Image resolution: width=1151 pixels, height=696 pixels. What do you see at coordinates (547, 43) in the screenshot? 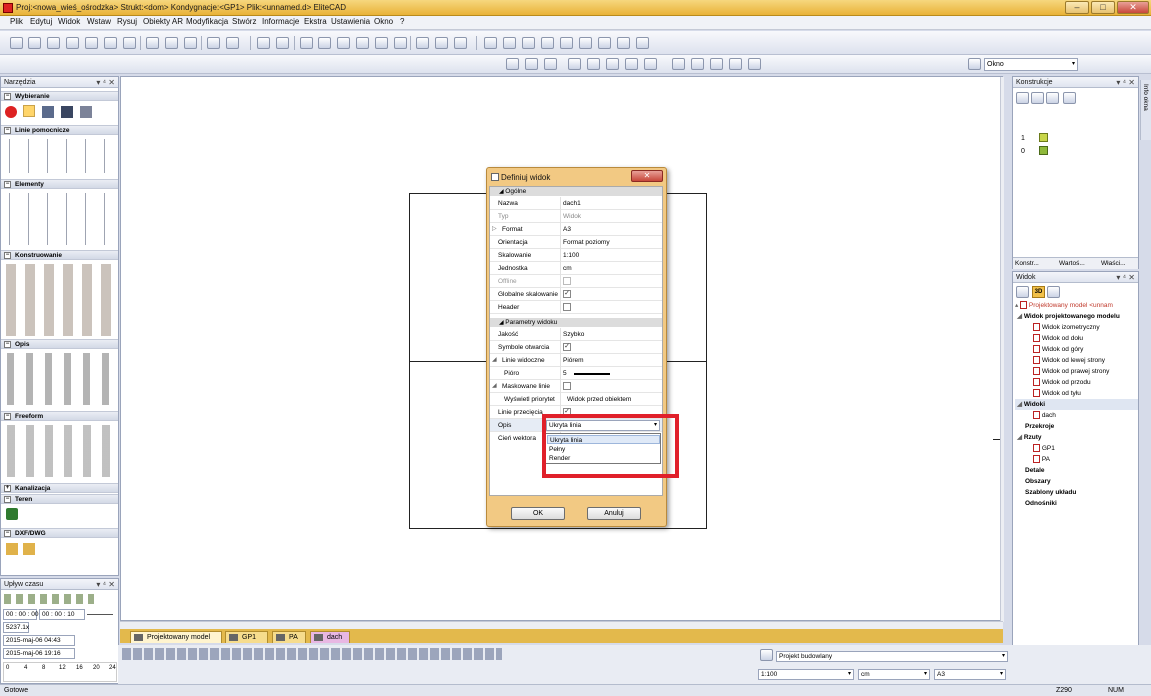
I see `find-icon` at bounding box center [547, 43].